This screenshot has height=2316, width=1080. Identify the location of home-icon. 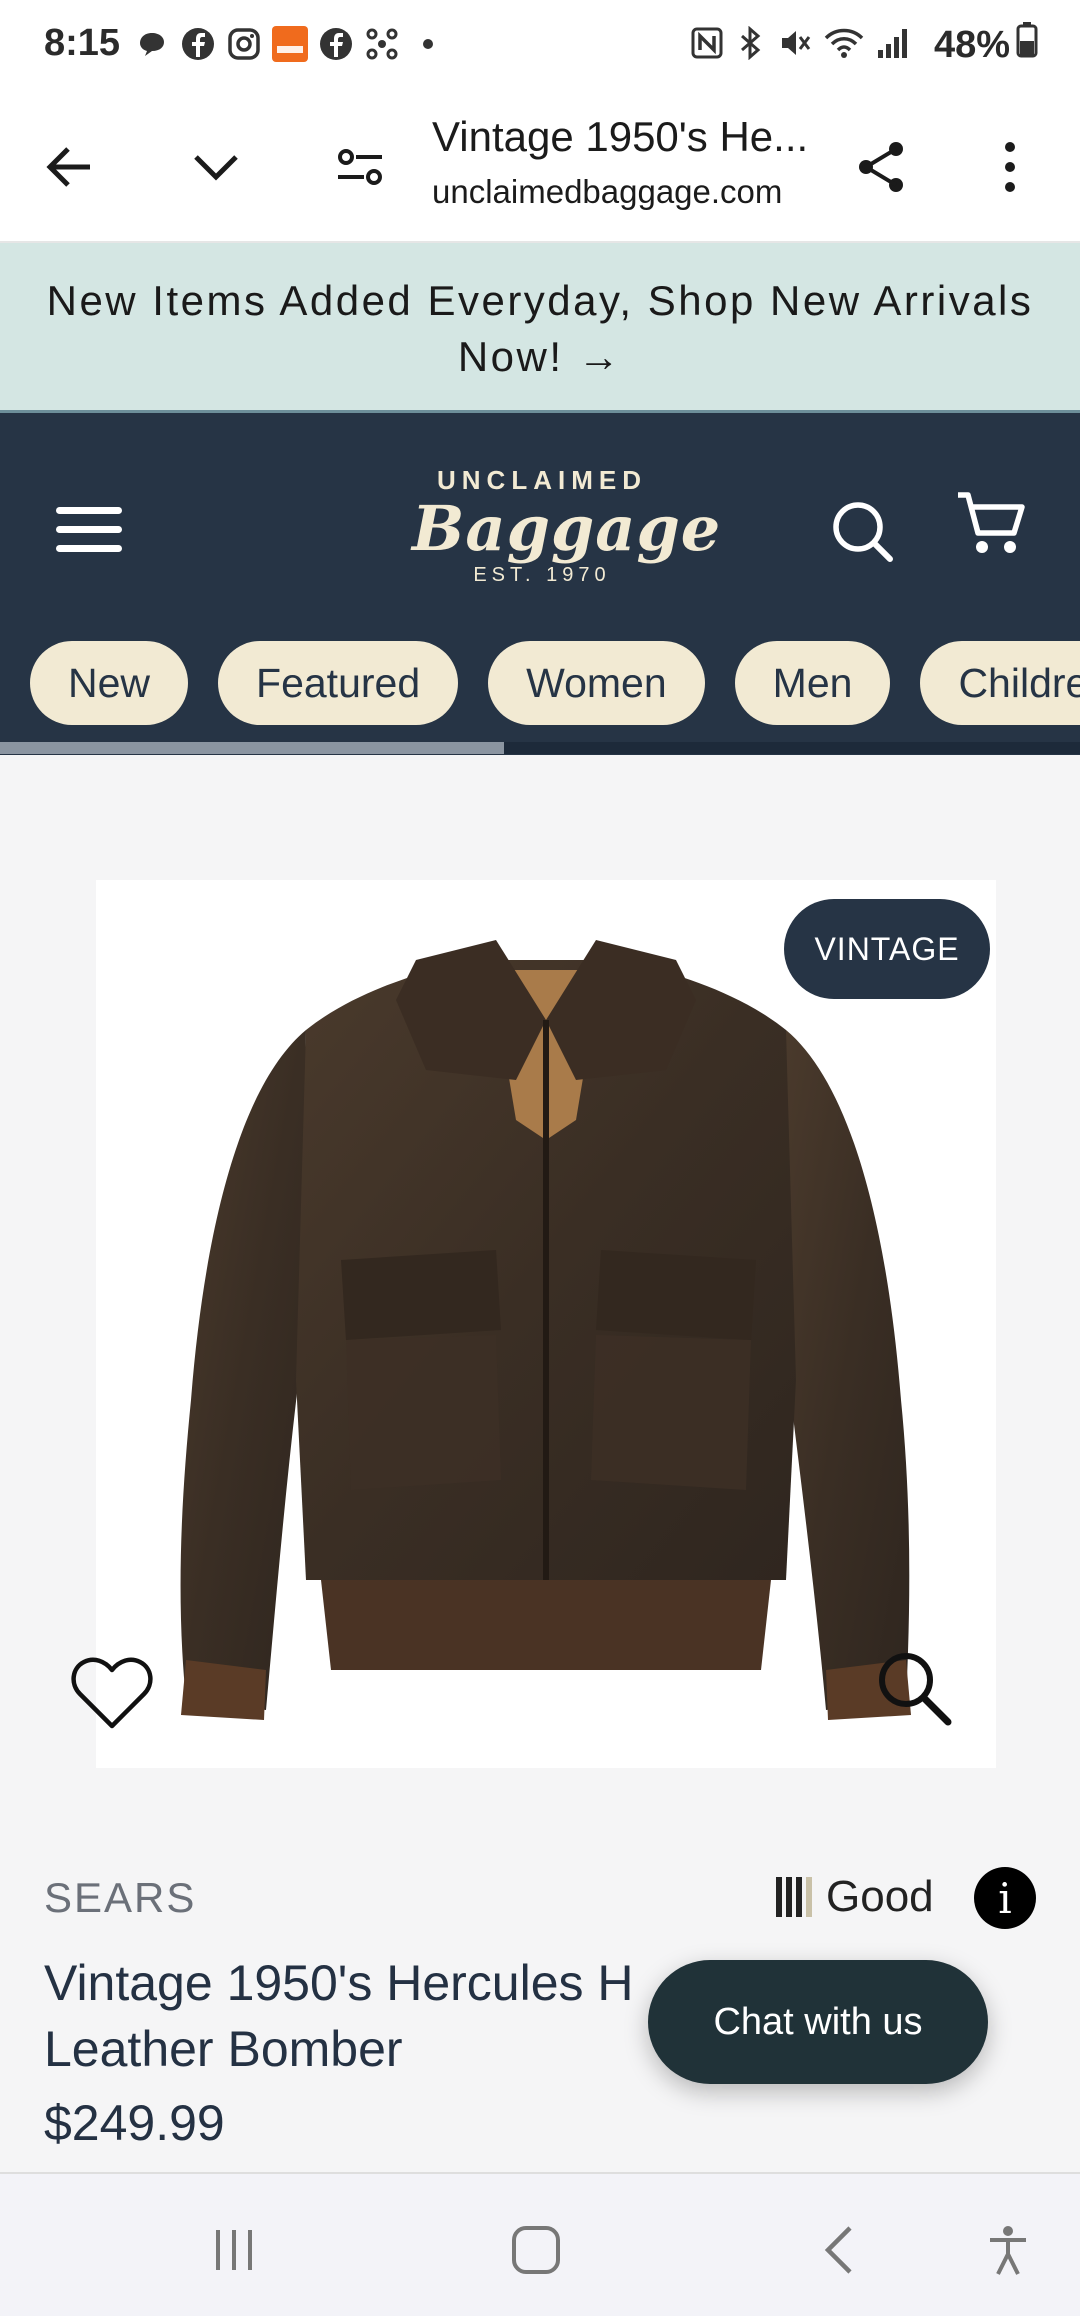
(536, 2250).